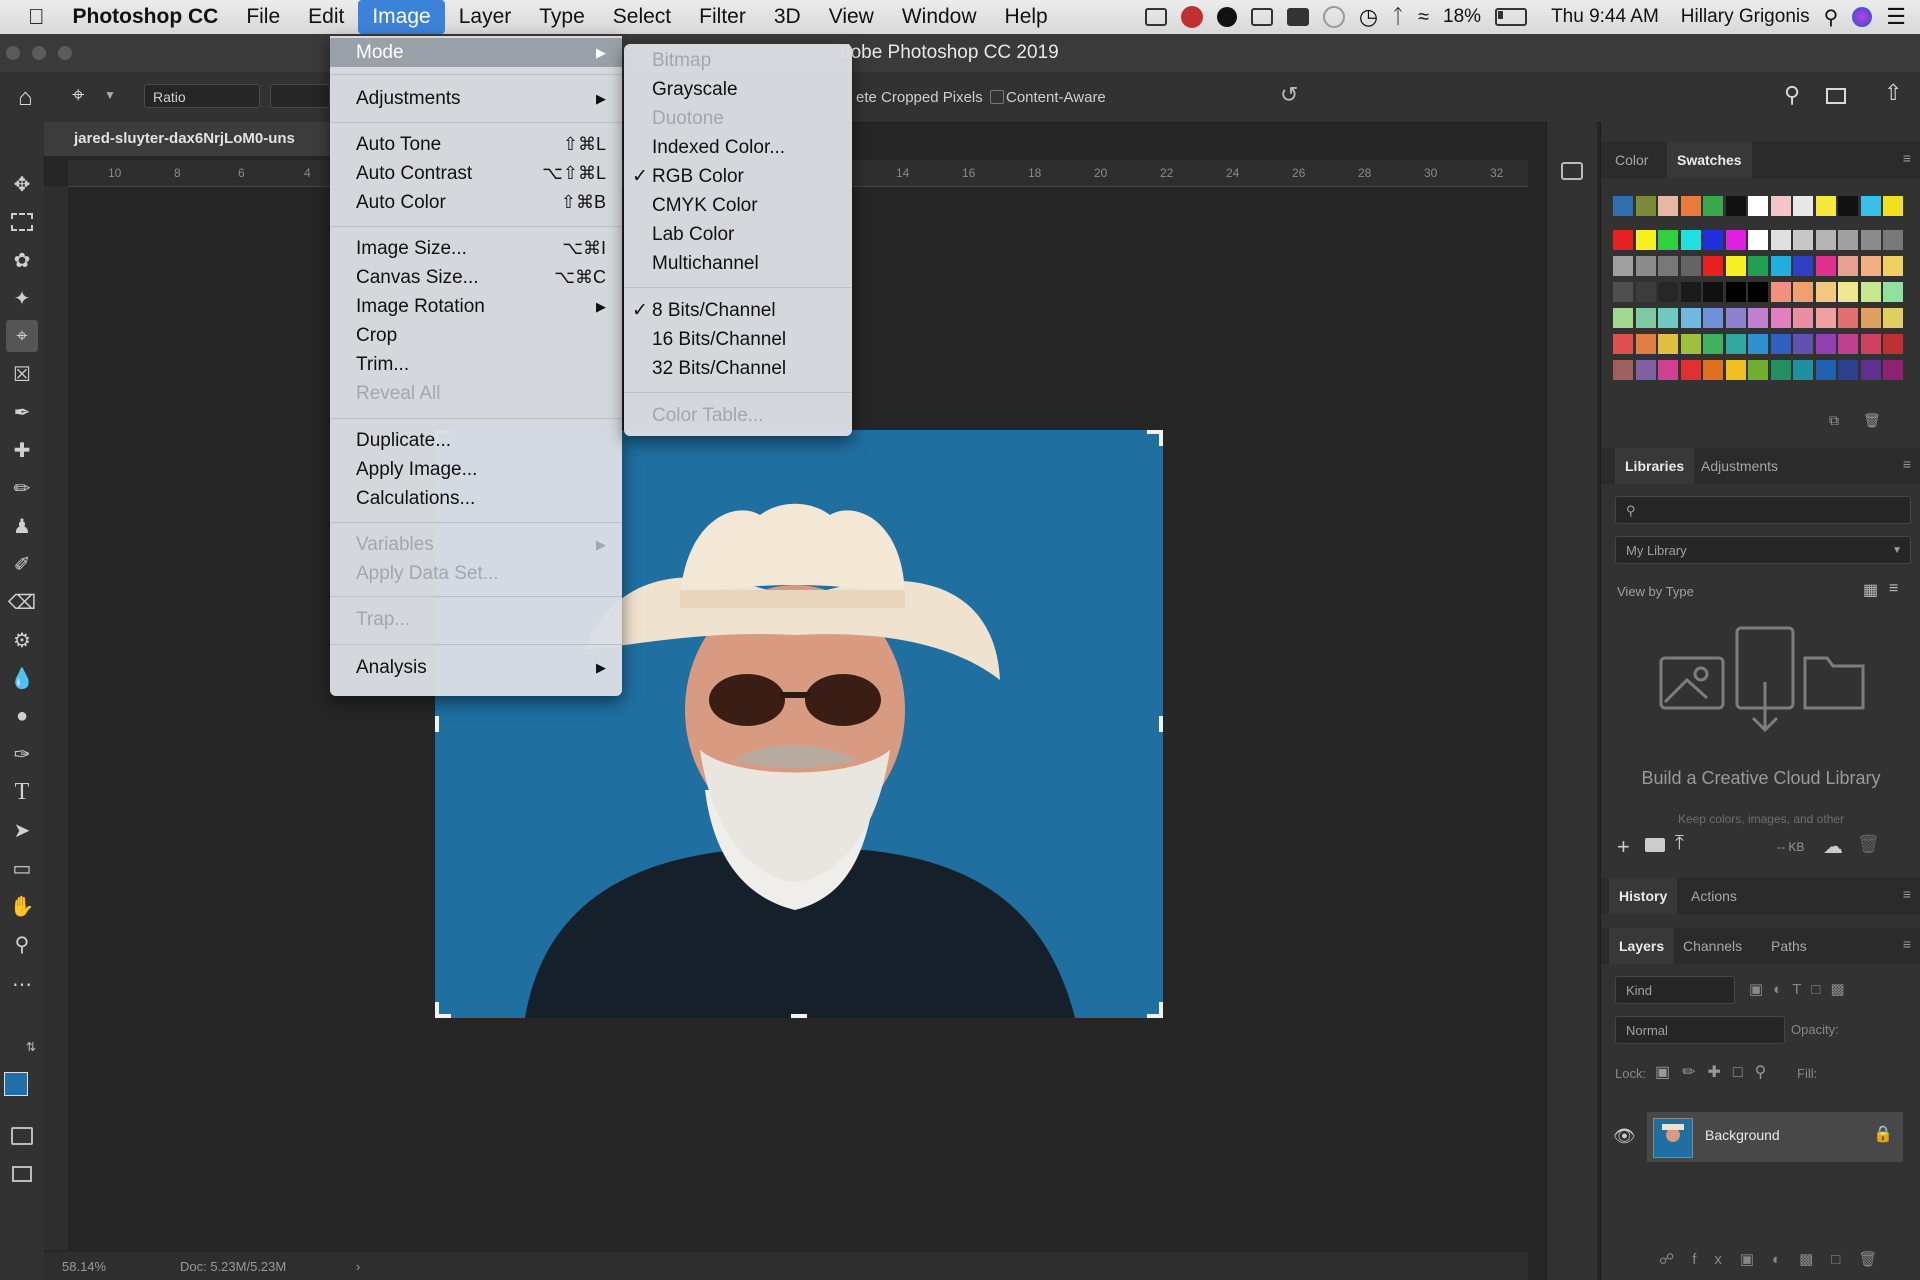 Image resolution: width=1920 pixels, height=1280 pixels. What do you see at coordinates (799, 1016) in the screenshot?
I see `crop-handle-bottom` at bounding box center [799, 1016].